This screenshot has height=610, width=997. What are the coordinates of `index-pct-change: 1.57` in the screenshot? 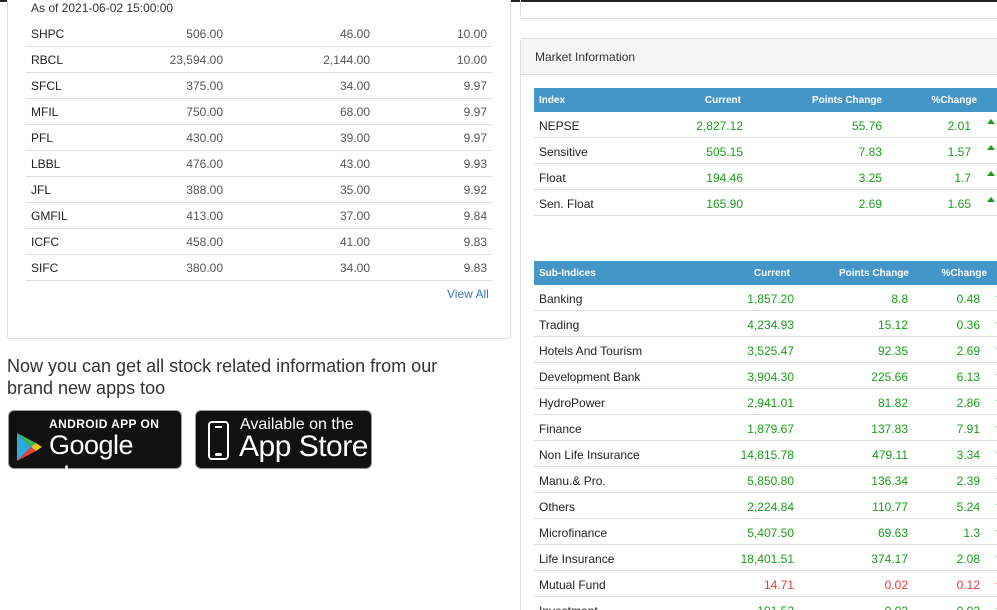 It's located at (959, 152).